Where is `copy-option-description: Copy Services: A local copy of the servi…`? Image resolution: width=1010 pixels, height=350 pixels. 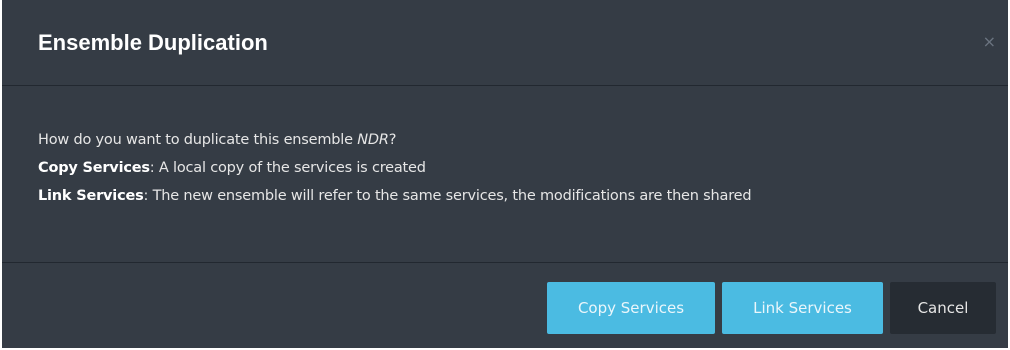 copy-option-description: Copy Services: A local copy of the servi… is located at coordinates (513, 168).